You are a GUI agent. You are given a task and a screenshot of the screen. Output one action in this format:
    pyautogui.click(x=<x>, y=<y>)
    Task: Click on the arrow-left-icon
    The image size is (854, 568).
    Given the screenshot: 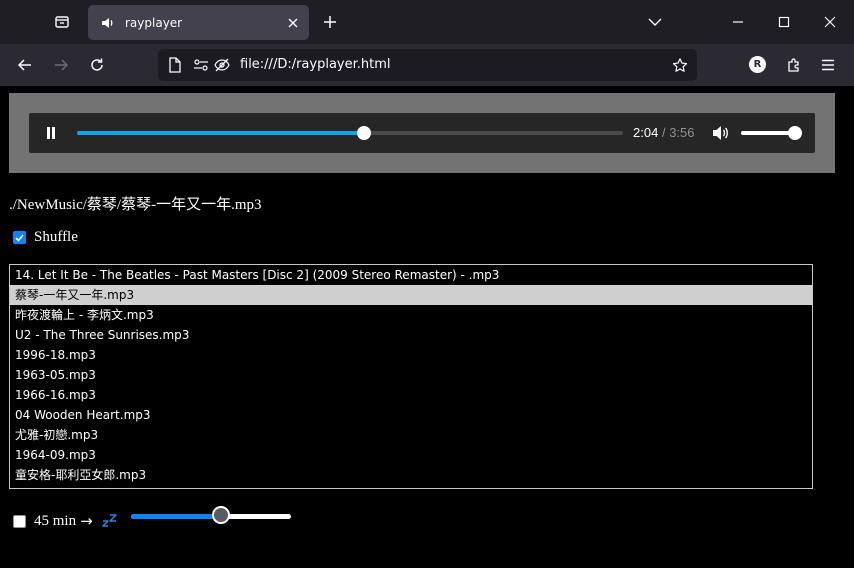 What is the action you would take?
    pyautogui.click(x=24, y=65)
    